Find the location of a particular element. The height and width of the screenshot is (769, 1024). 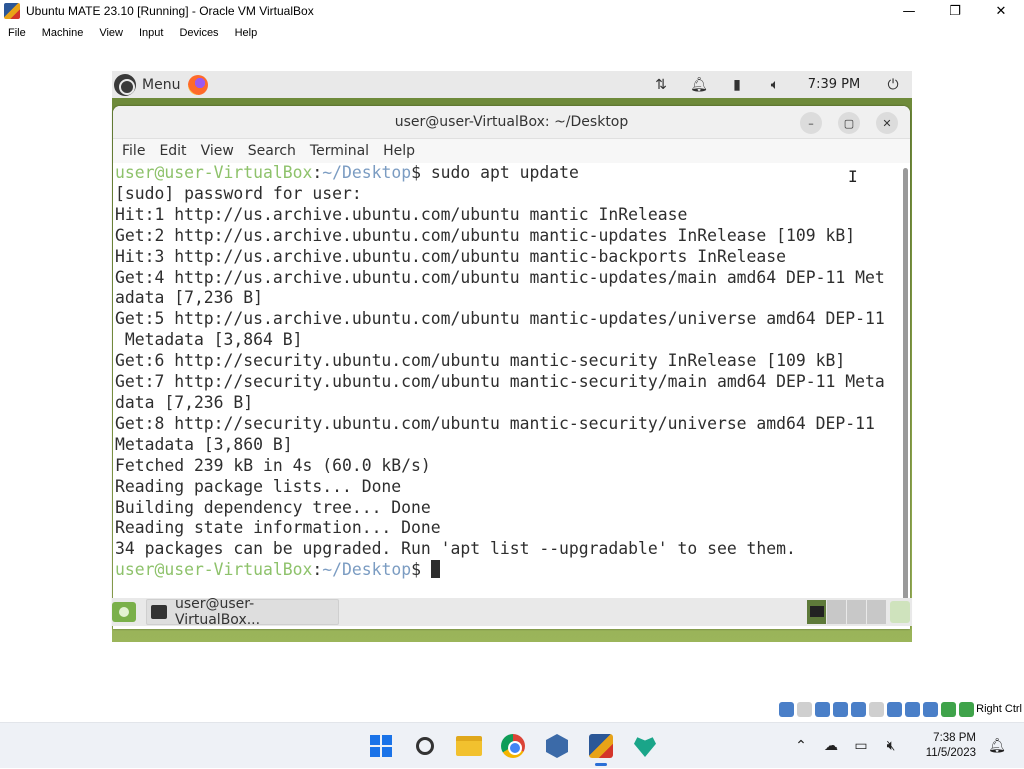

search-icon is located at coordinates (425, 746).